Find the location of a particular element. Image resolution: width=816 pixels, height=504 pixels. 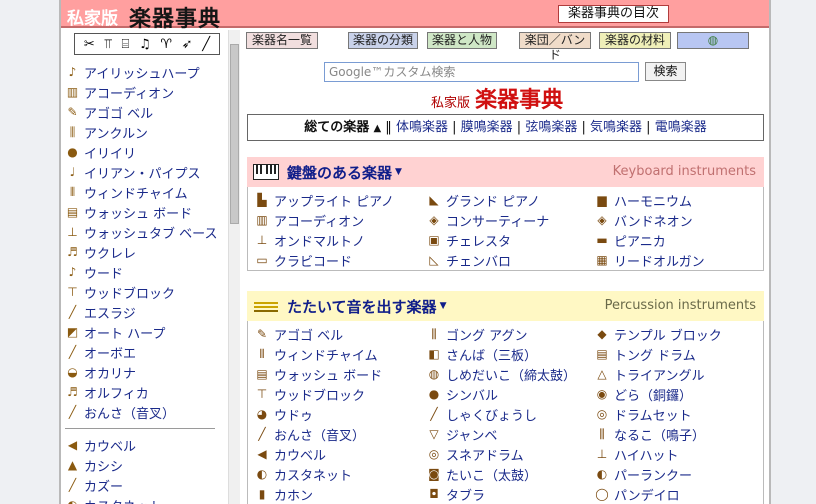

category-membranophones: 膜鳴楽器 is located at coordinates (487, 127).